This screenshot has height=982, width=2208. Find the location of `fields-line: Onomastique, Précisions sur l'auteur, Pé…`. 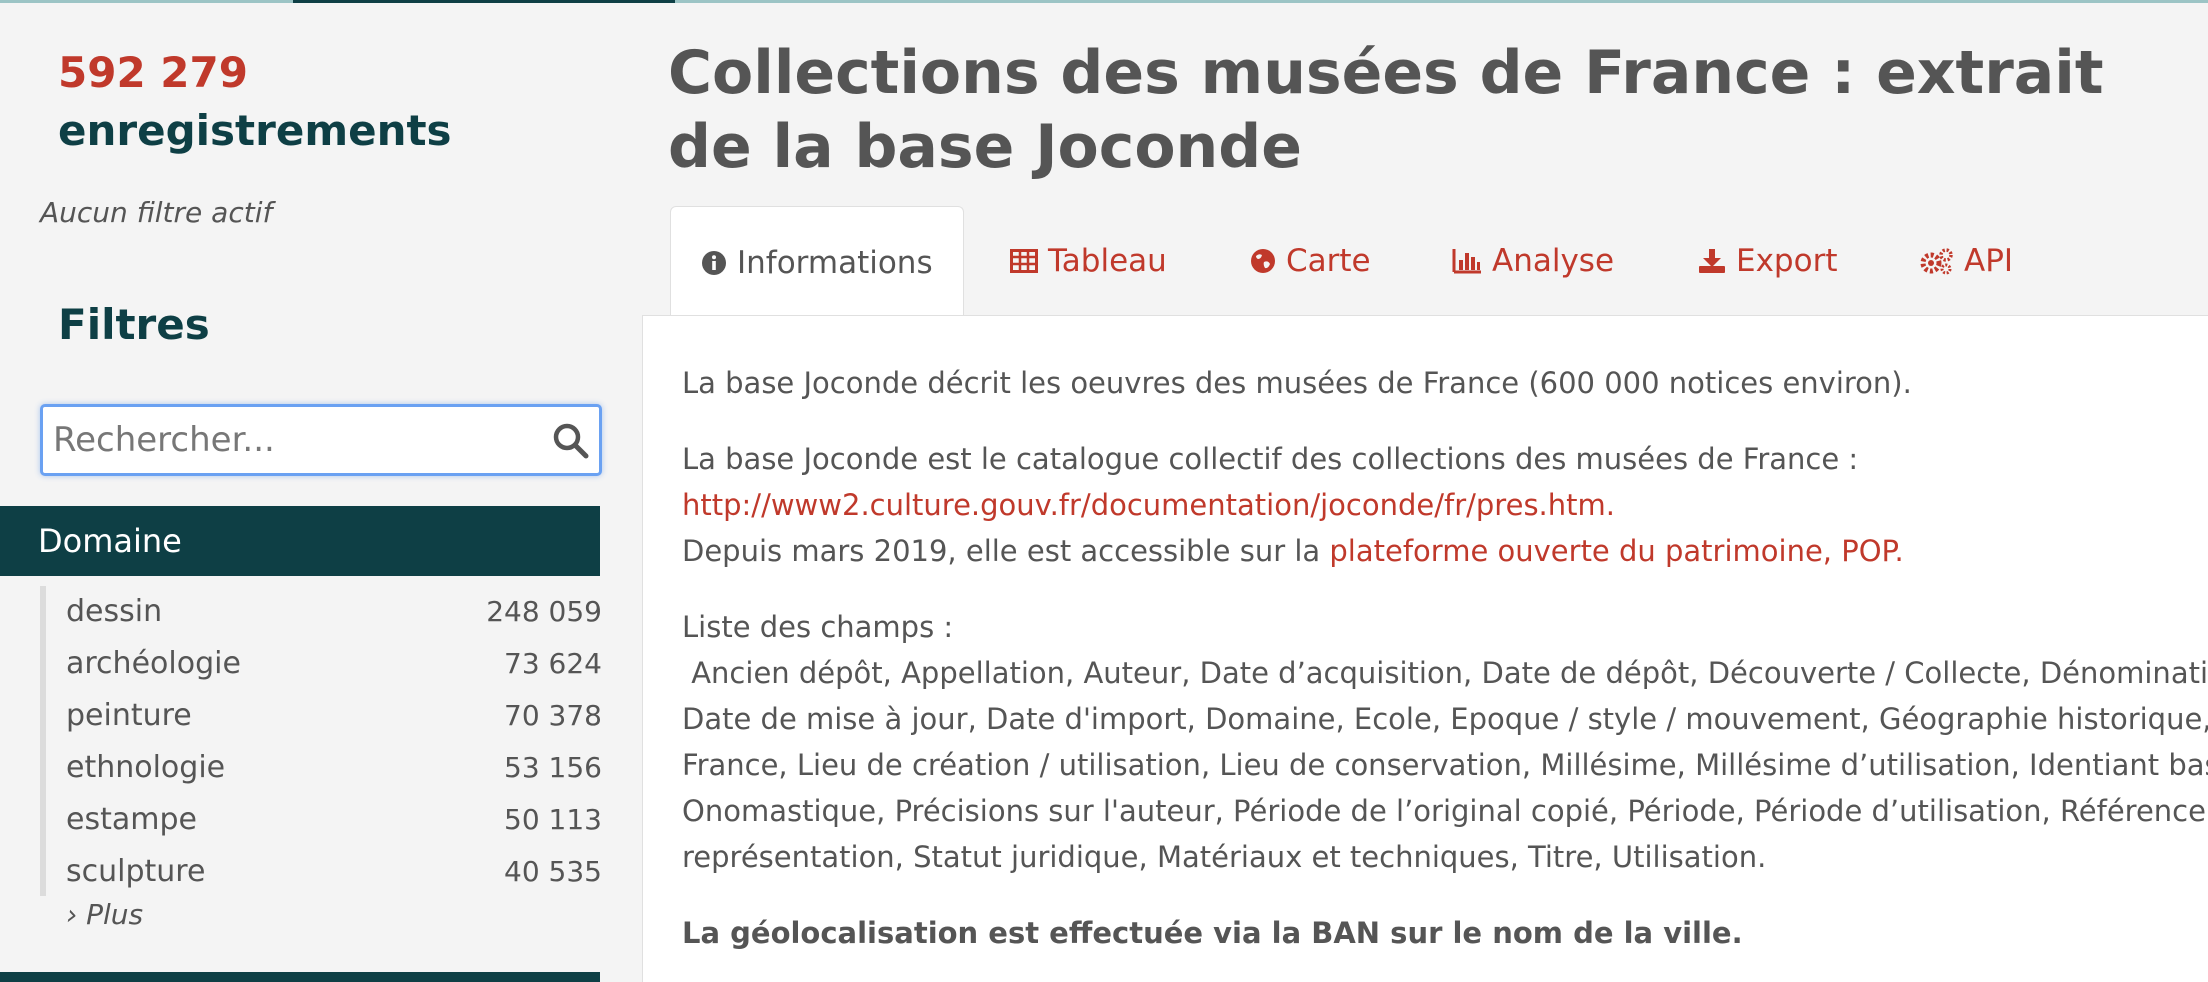

fields-line: Onomastique, Précisions sur l'auteur, Pé… is located at coordinates (1445, 811).